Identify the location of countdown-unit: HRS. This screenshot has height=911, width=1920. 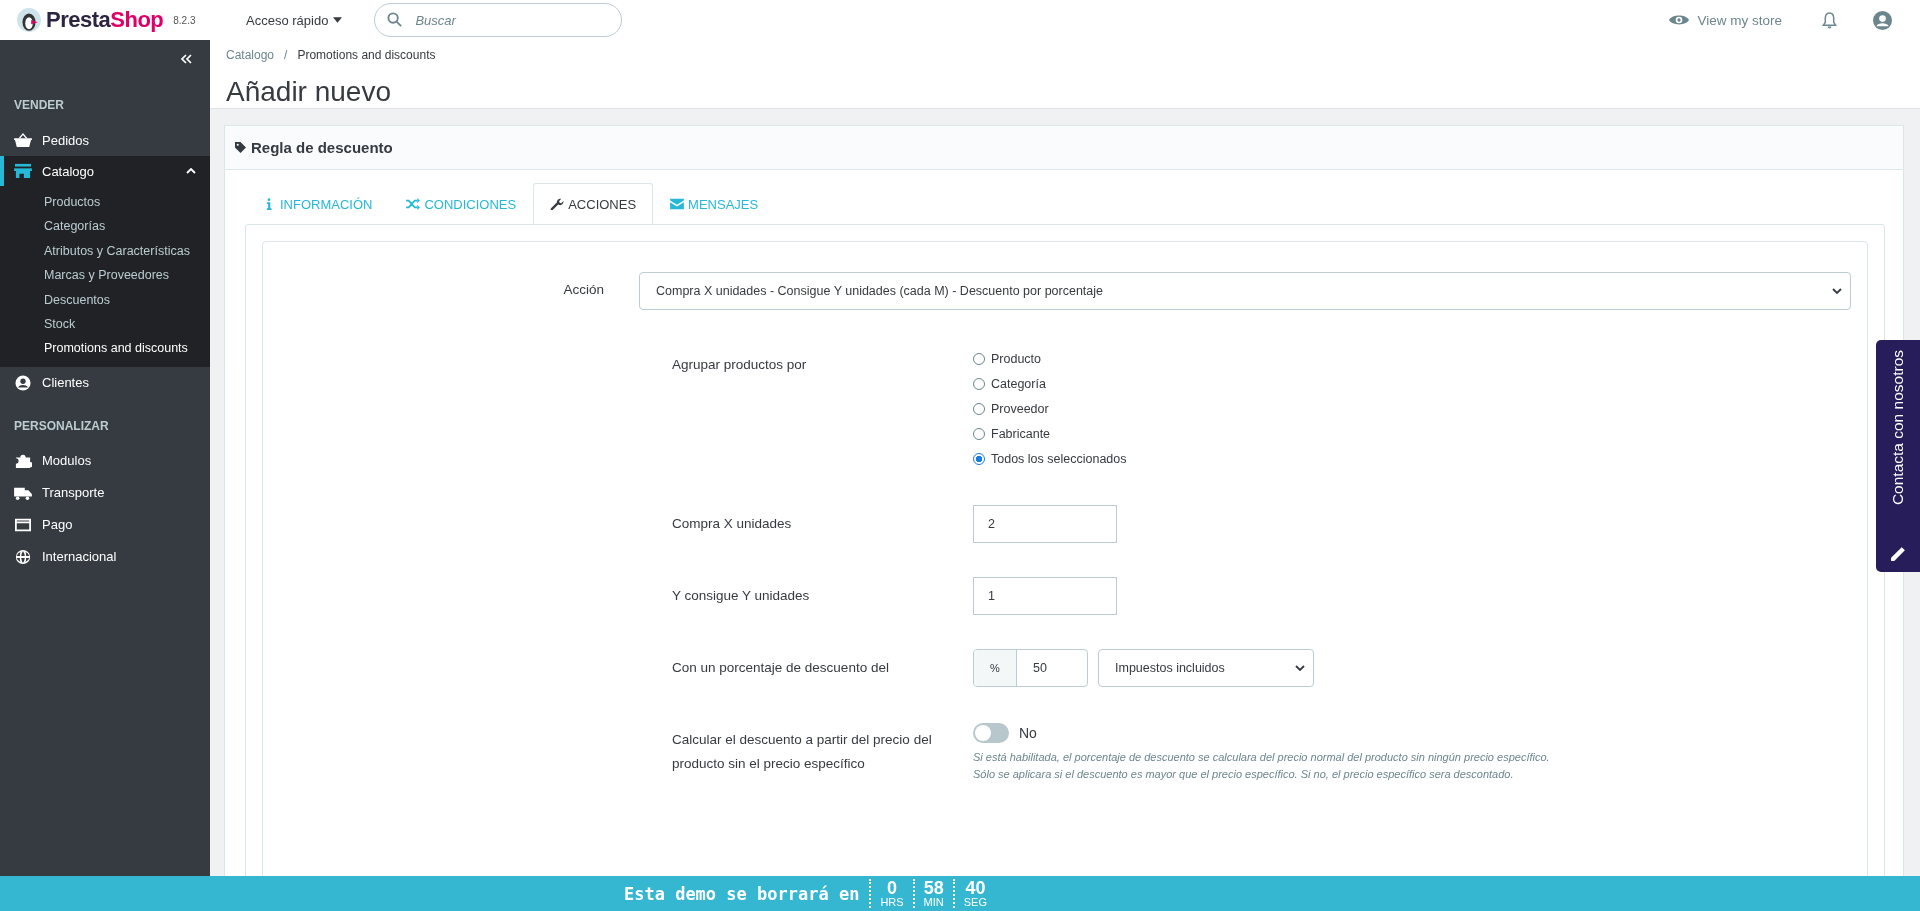
(892, 902).